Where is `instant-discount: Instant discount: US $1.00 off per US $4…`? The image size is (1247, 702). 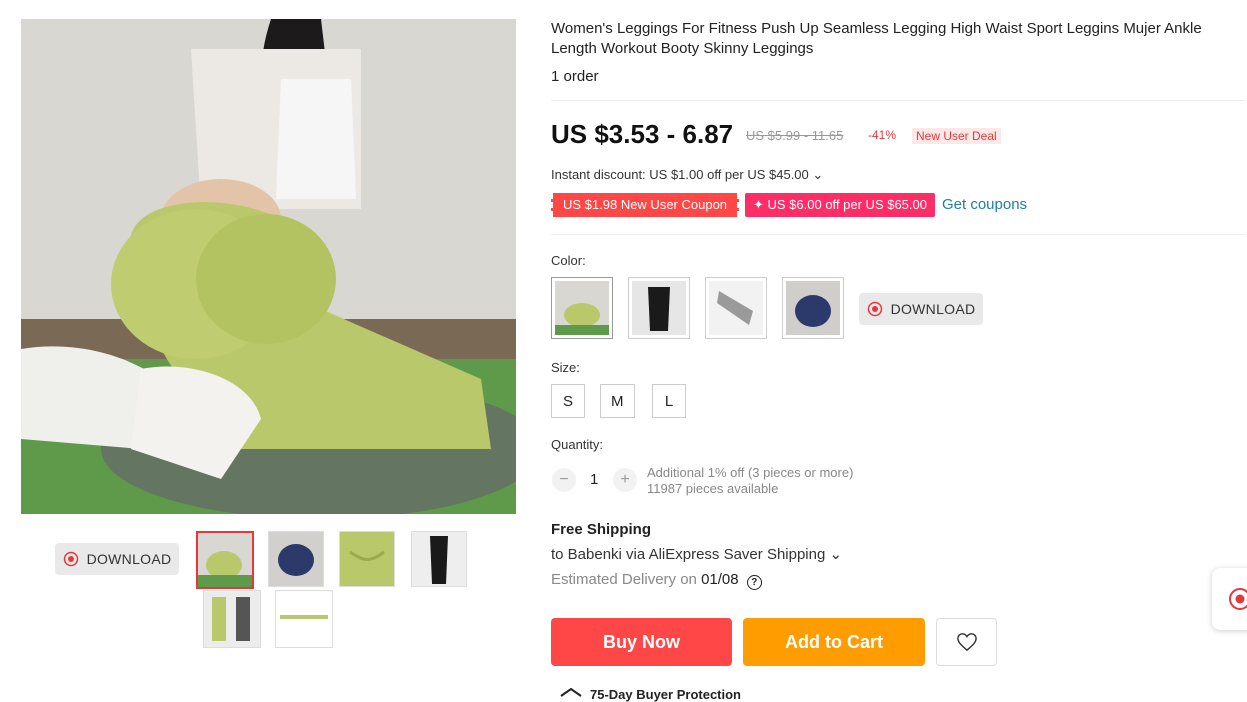 instant-discount: Instant discount: US $1.00 off per US $4… is located at coordinates (687, 175).